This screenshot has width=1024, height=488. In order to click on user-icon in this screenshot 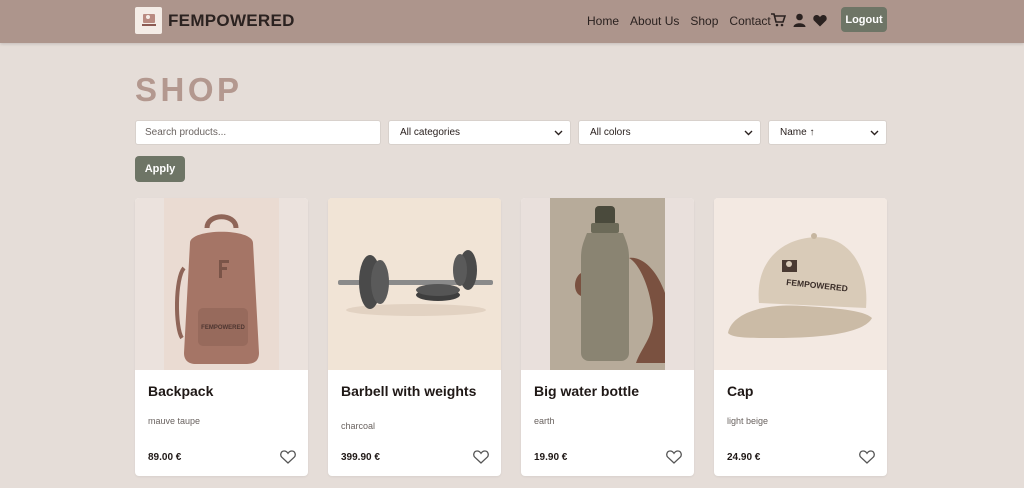, I will do `click(799, 20)`.